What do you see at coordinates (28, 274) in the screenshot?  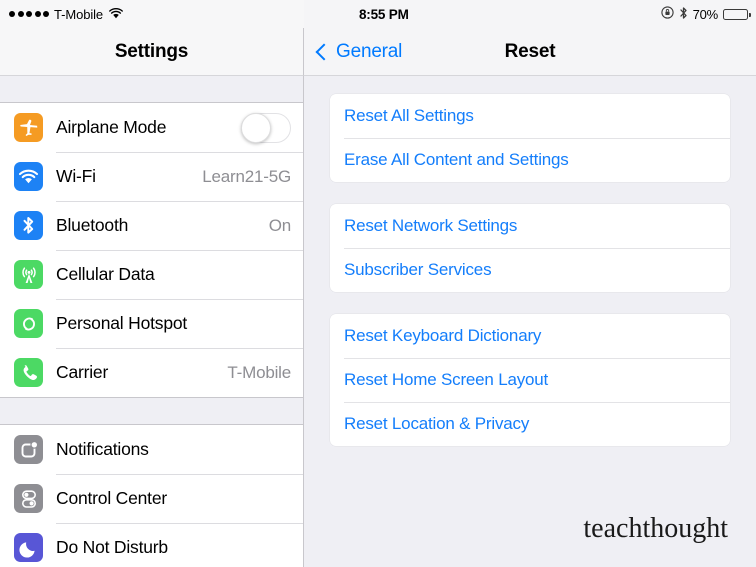 I see `cellular-tower-icon` at bounding box center [28, 274].